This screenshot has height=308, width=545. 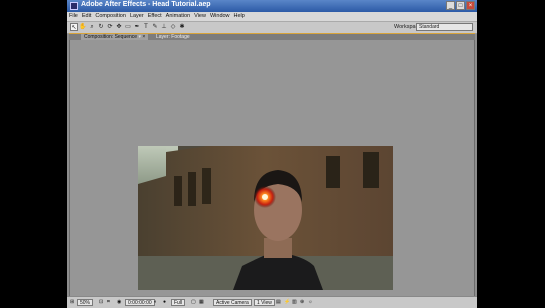 I want to click on show-channel-icon: ◐, so click(x=155, y=302).